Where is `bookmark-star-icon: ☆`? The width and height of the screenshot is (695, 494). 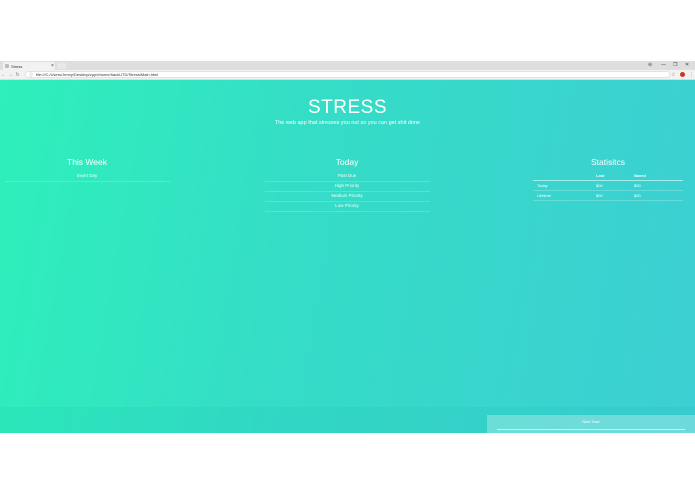 bookmark-star-icon: ☆ is located at coordinates (673, 75).